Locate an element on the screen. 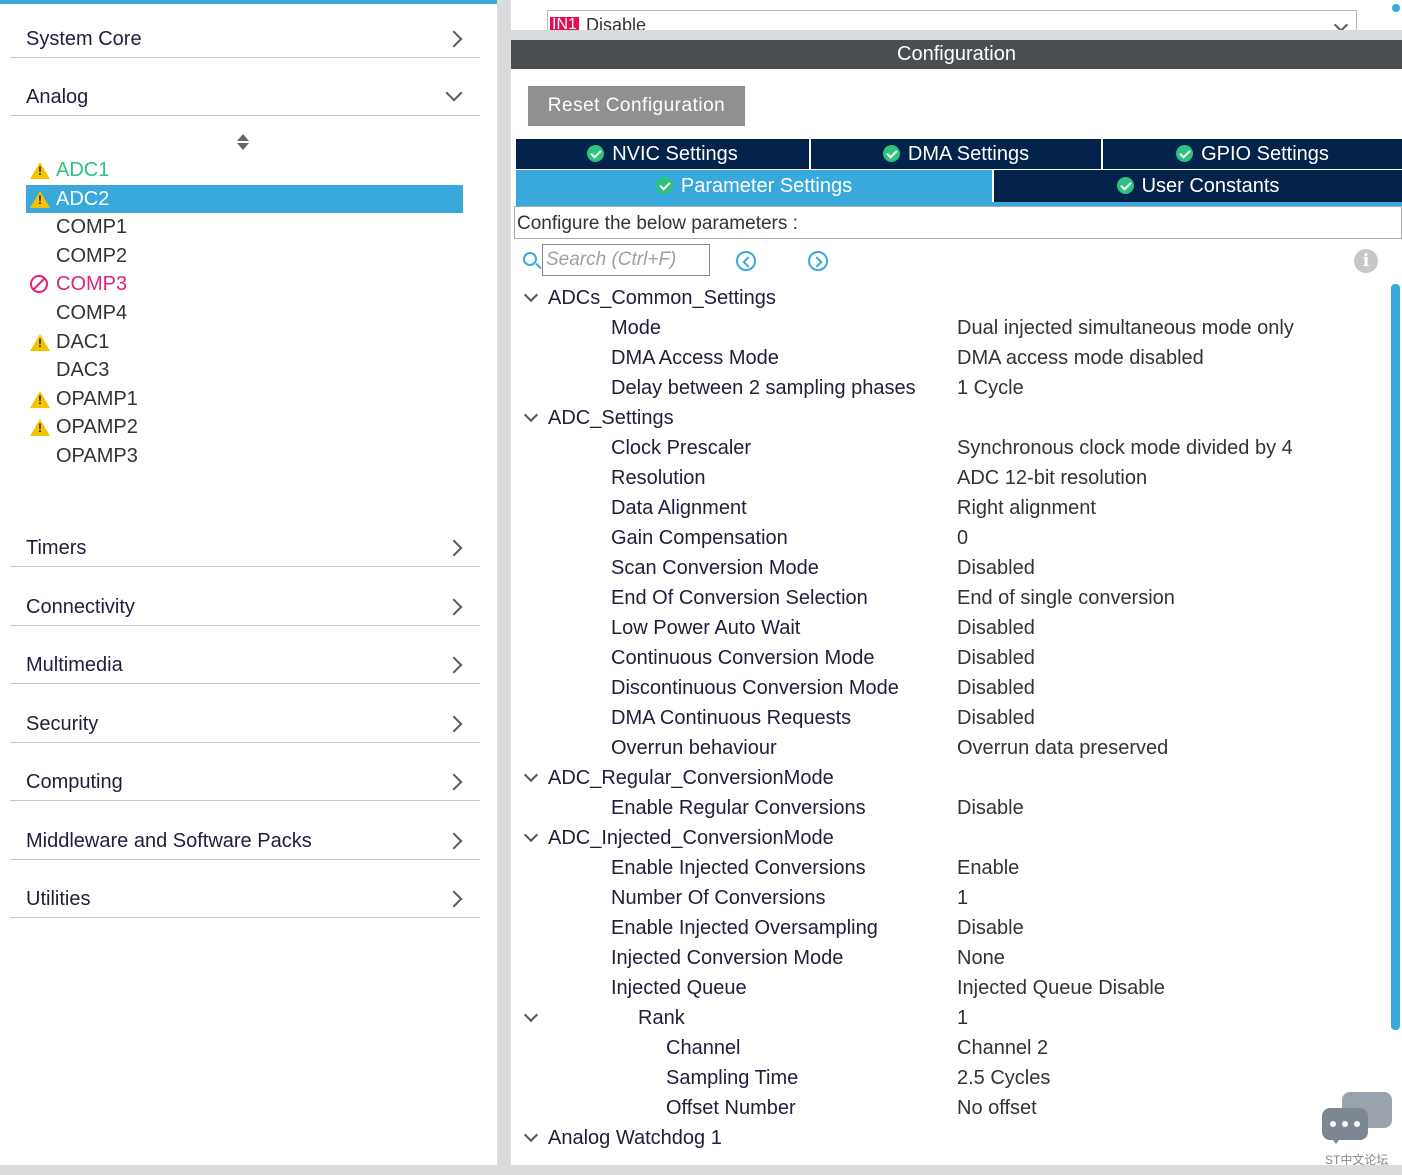 The width and height of the screenshot is (1402, 1175). parameter-row: Injected Queue Injected Queue Disable is located at coordinates (951, 988).